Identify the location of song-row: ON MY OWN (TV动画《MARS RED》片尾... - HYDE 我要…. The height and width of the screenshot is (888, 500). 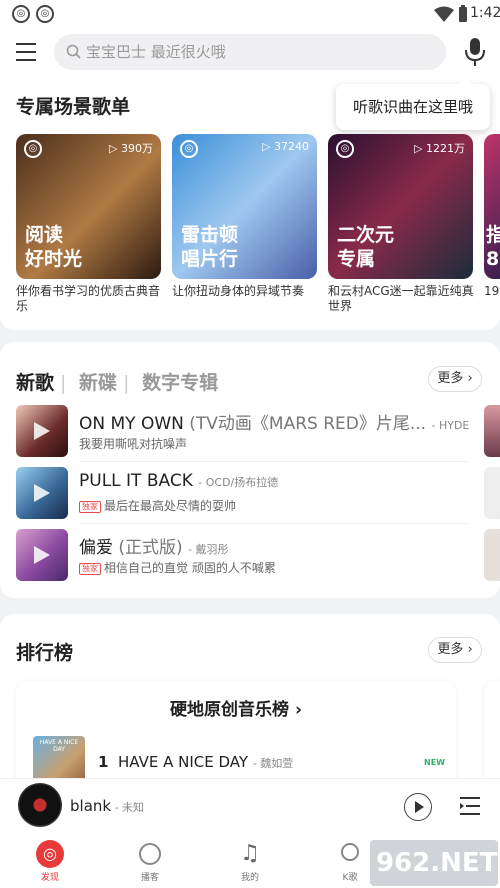
(251, 431).